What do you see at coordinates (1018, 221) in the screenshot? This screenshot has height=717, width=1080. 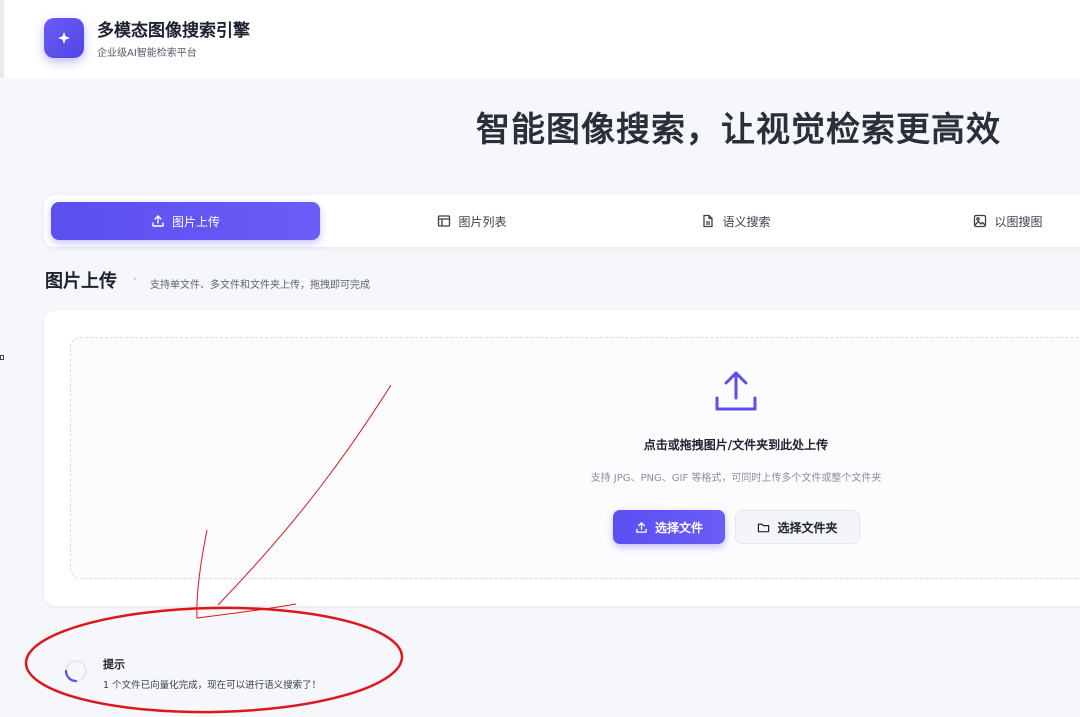 I see `tab-image-search-label: 以图搜图` at bounding box center [1018, 221].